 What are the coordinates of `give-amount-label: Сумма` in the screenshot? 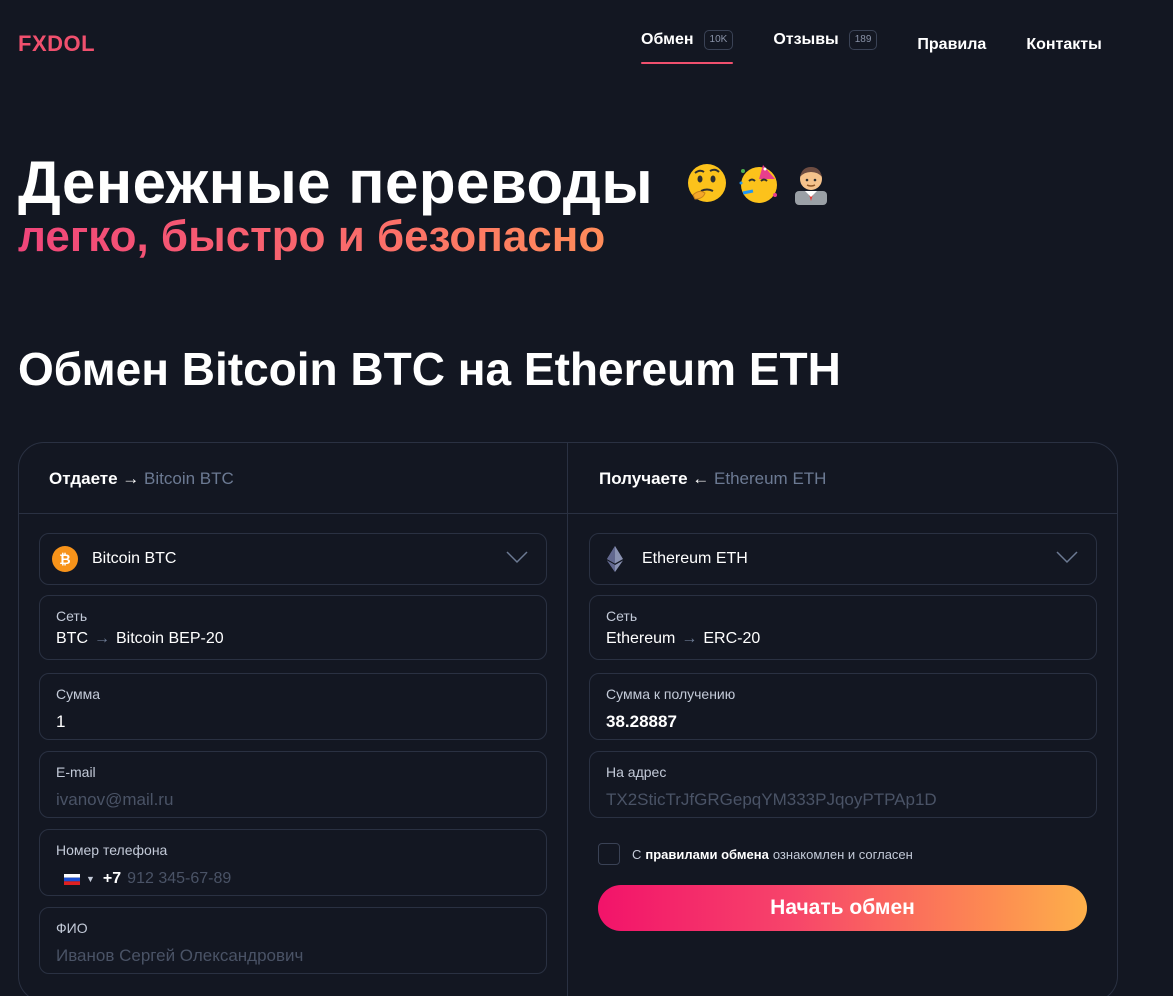 It's located at (78, 694).